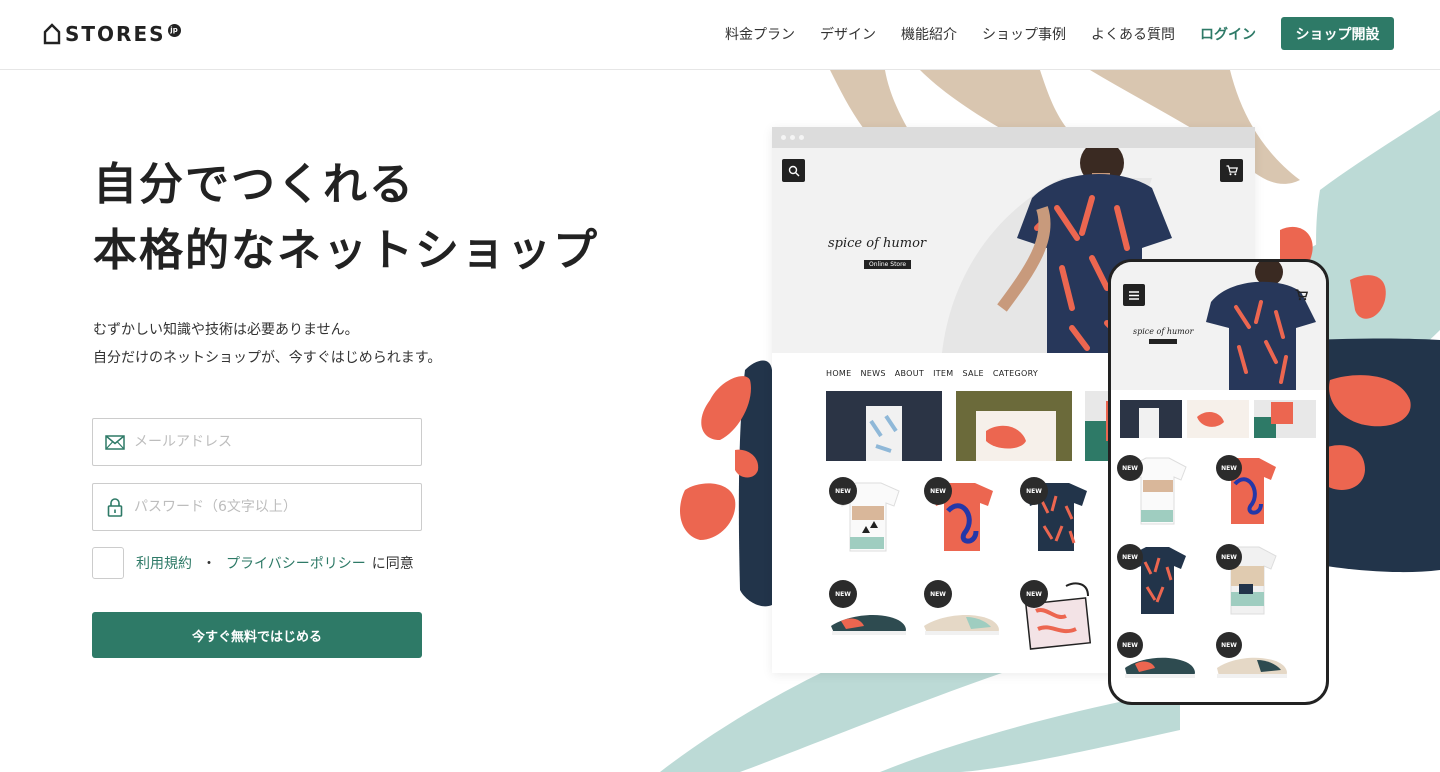 The height and width of the screenshot is (772, 1440). What do you see at coordinates (929, 34) in the screenshot?
I see `nav-features: 機能紹介` at bounding box center [929, 34].